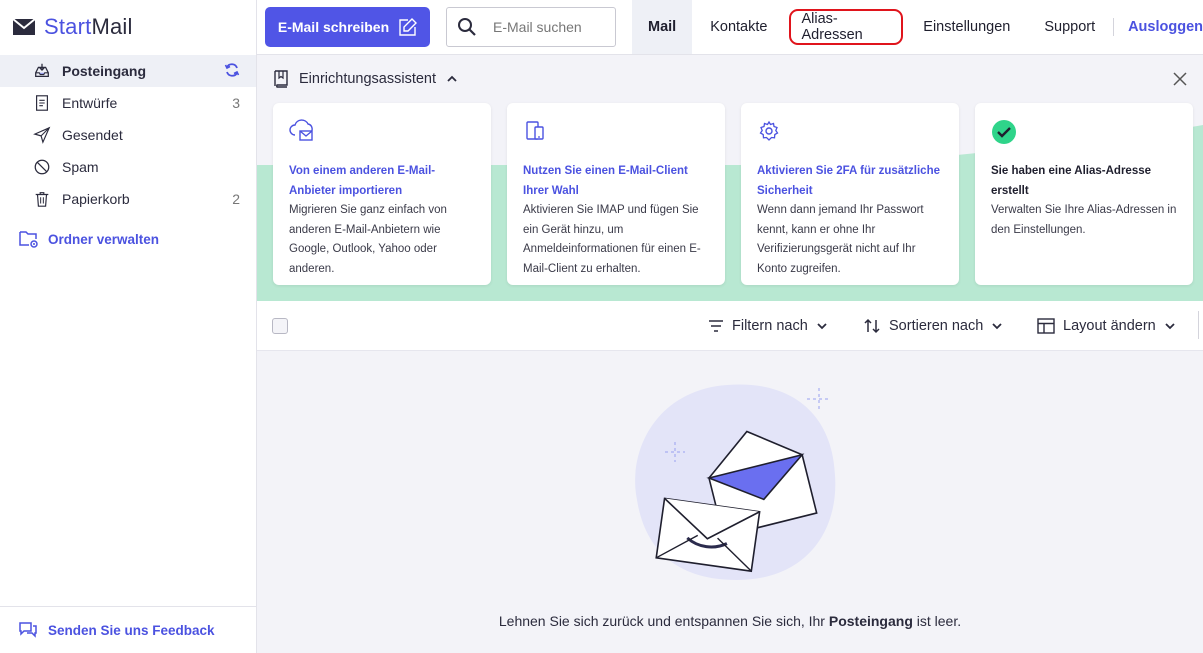 The height and width of the screenshot is (653, 1203). Describe the element at coordinates (236, 199) in the screenshot. I see `trash-count: 2` at that location.